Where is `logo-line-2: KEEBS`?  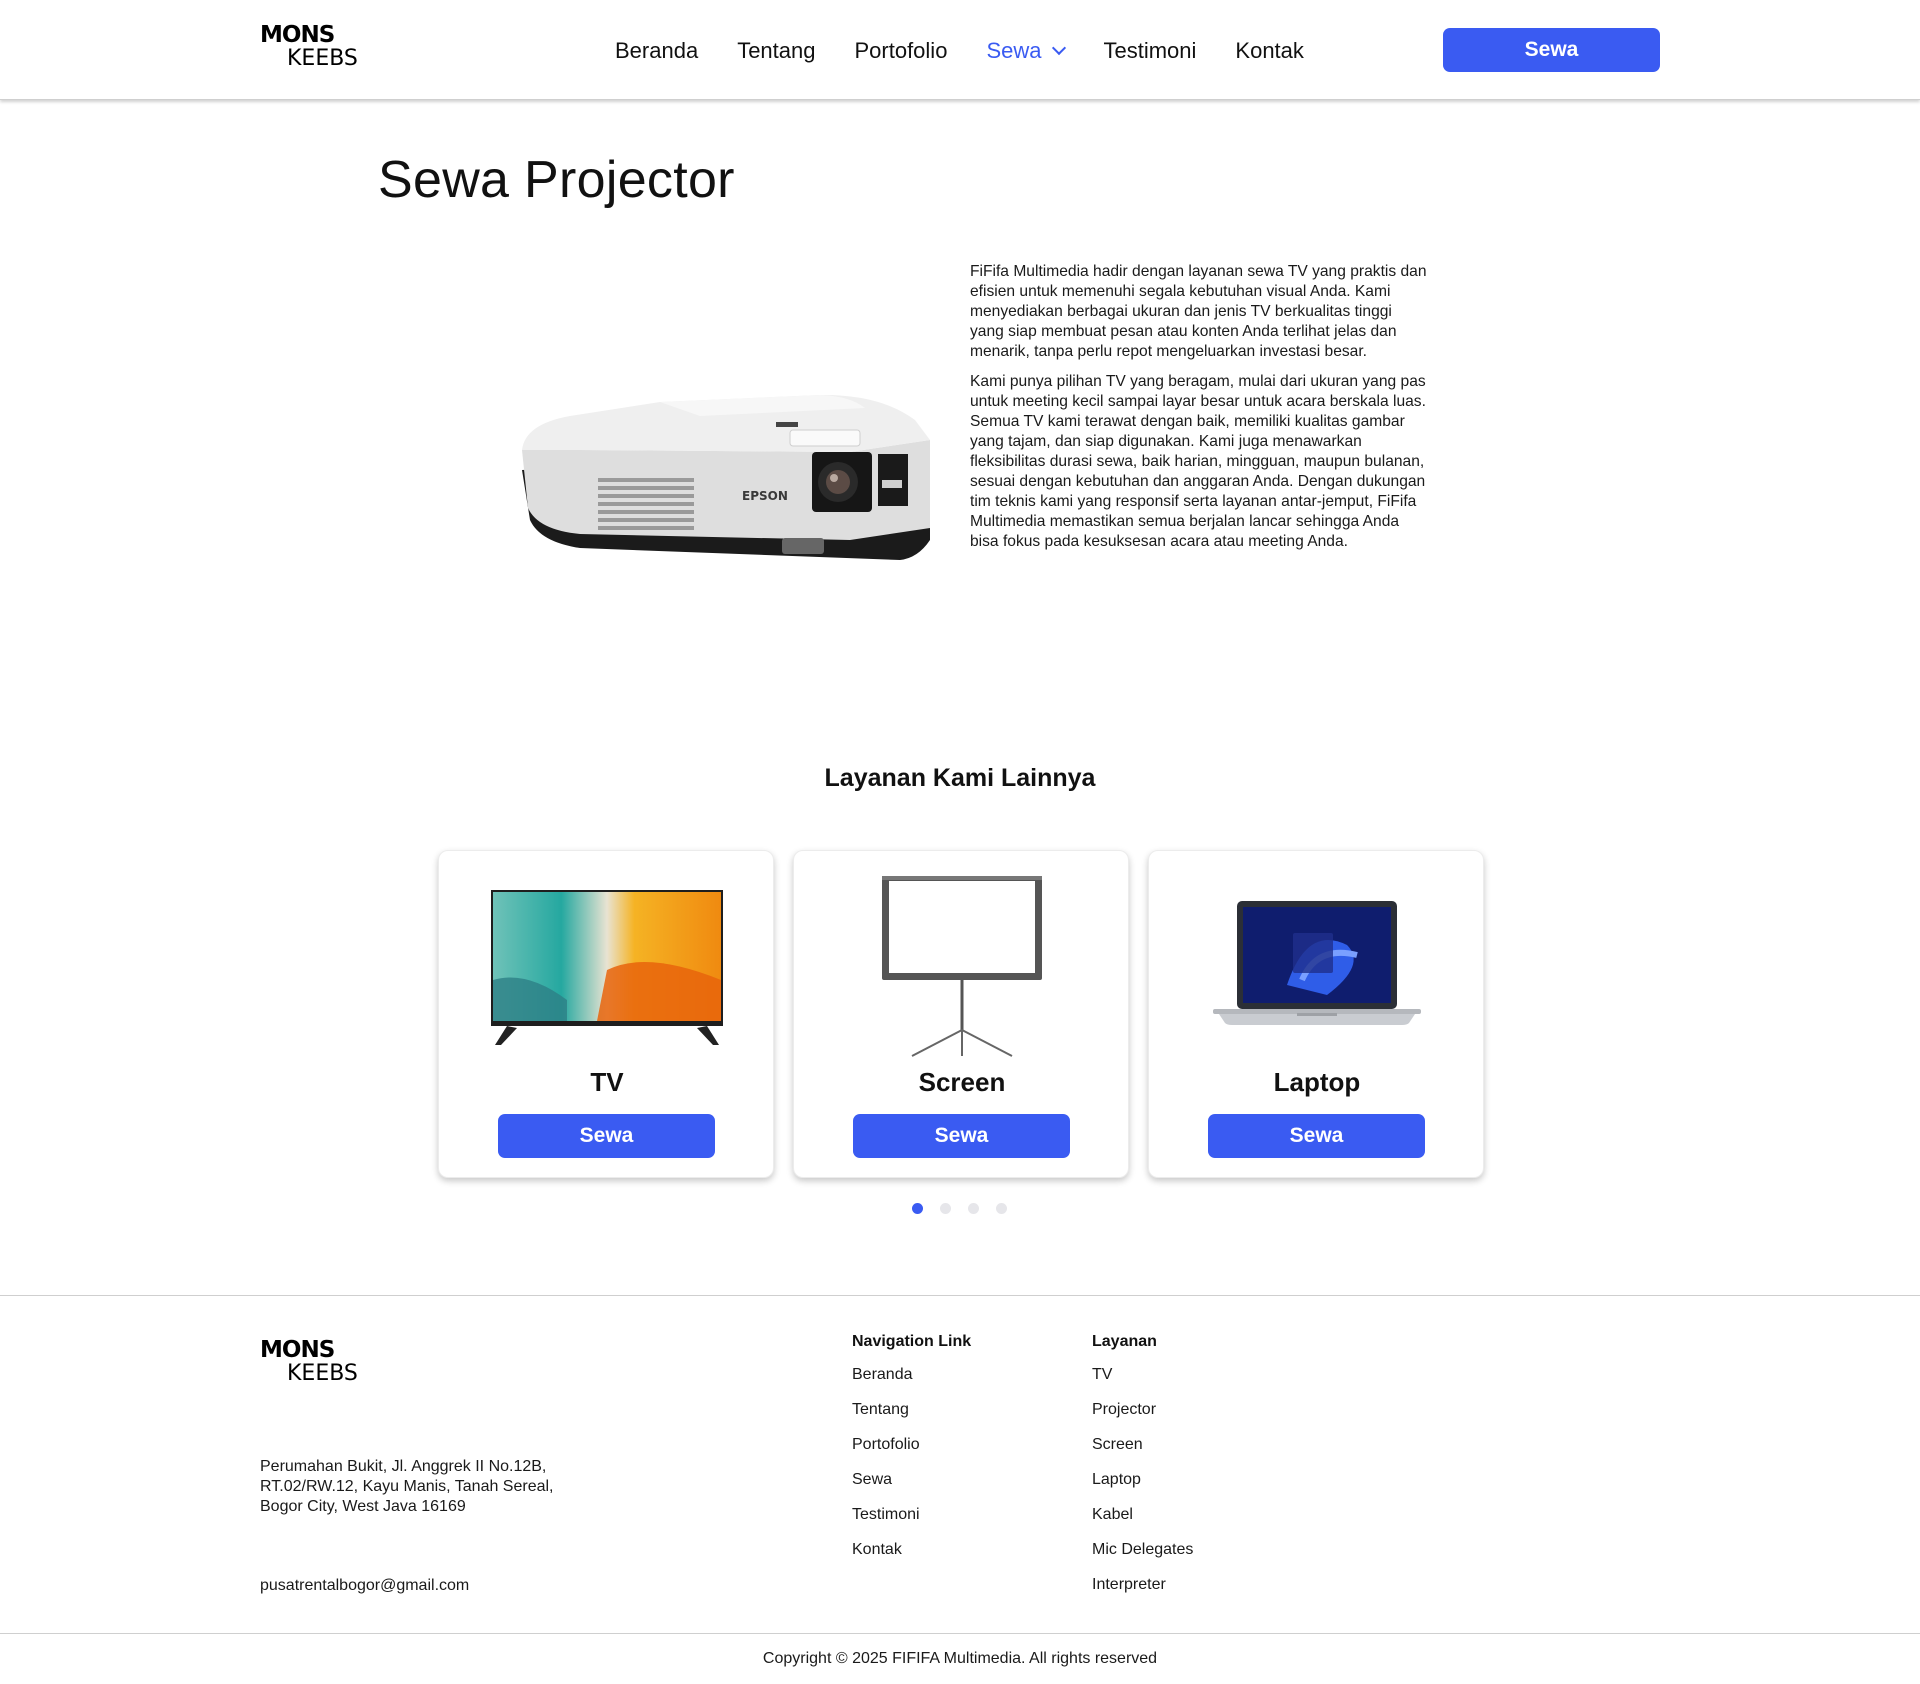 logo-line-2: KEEBS is located at coordinates (322, 58).